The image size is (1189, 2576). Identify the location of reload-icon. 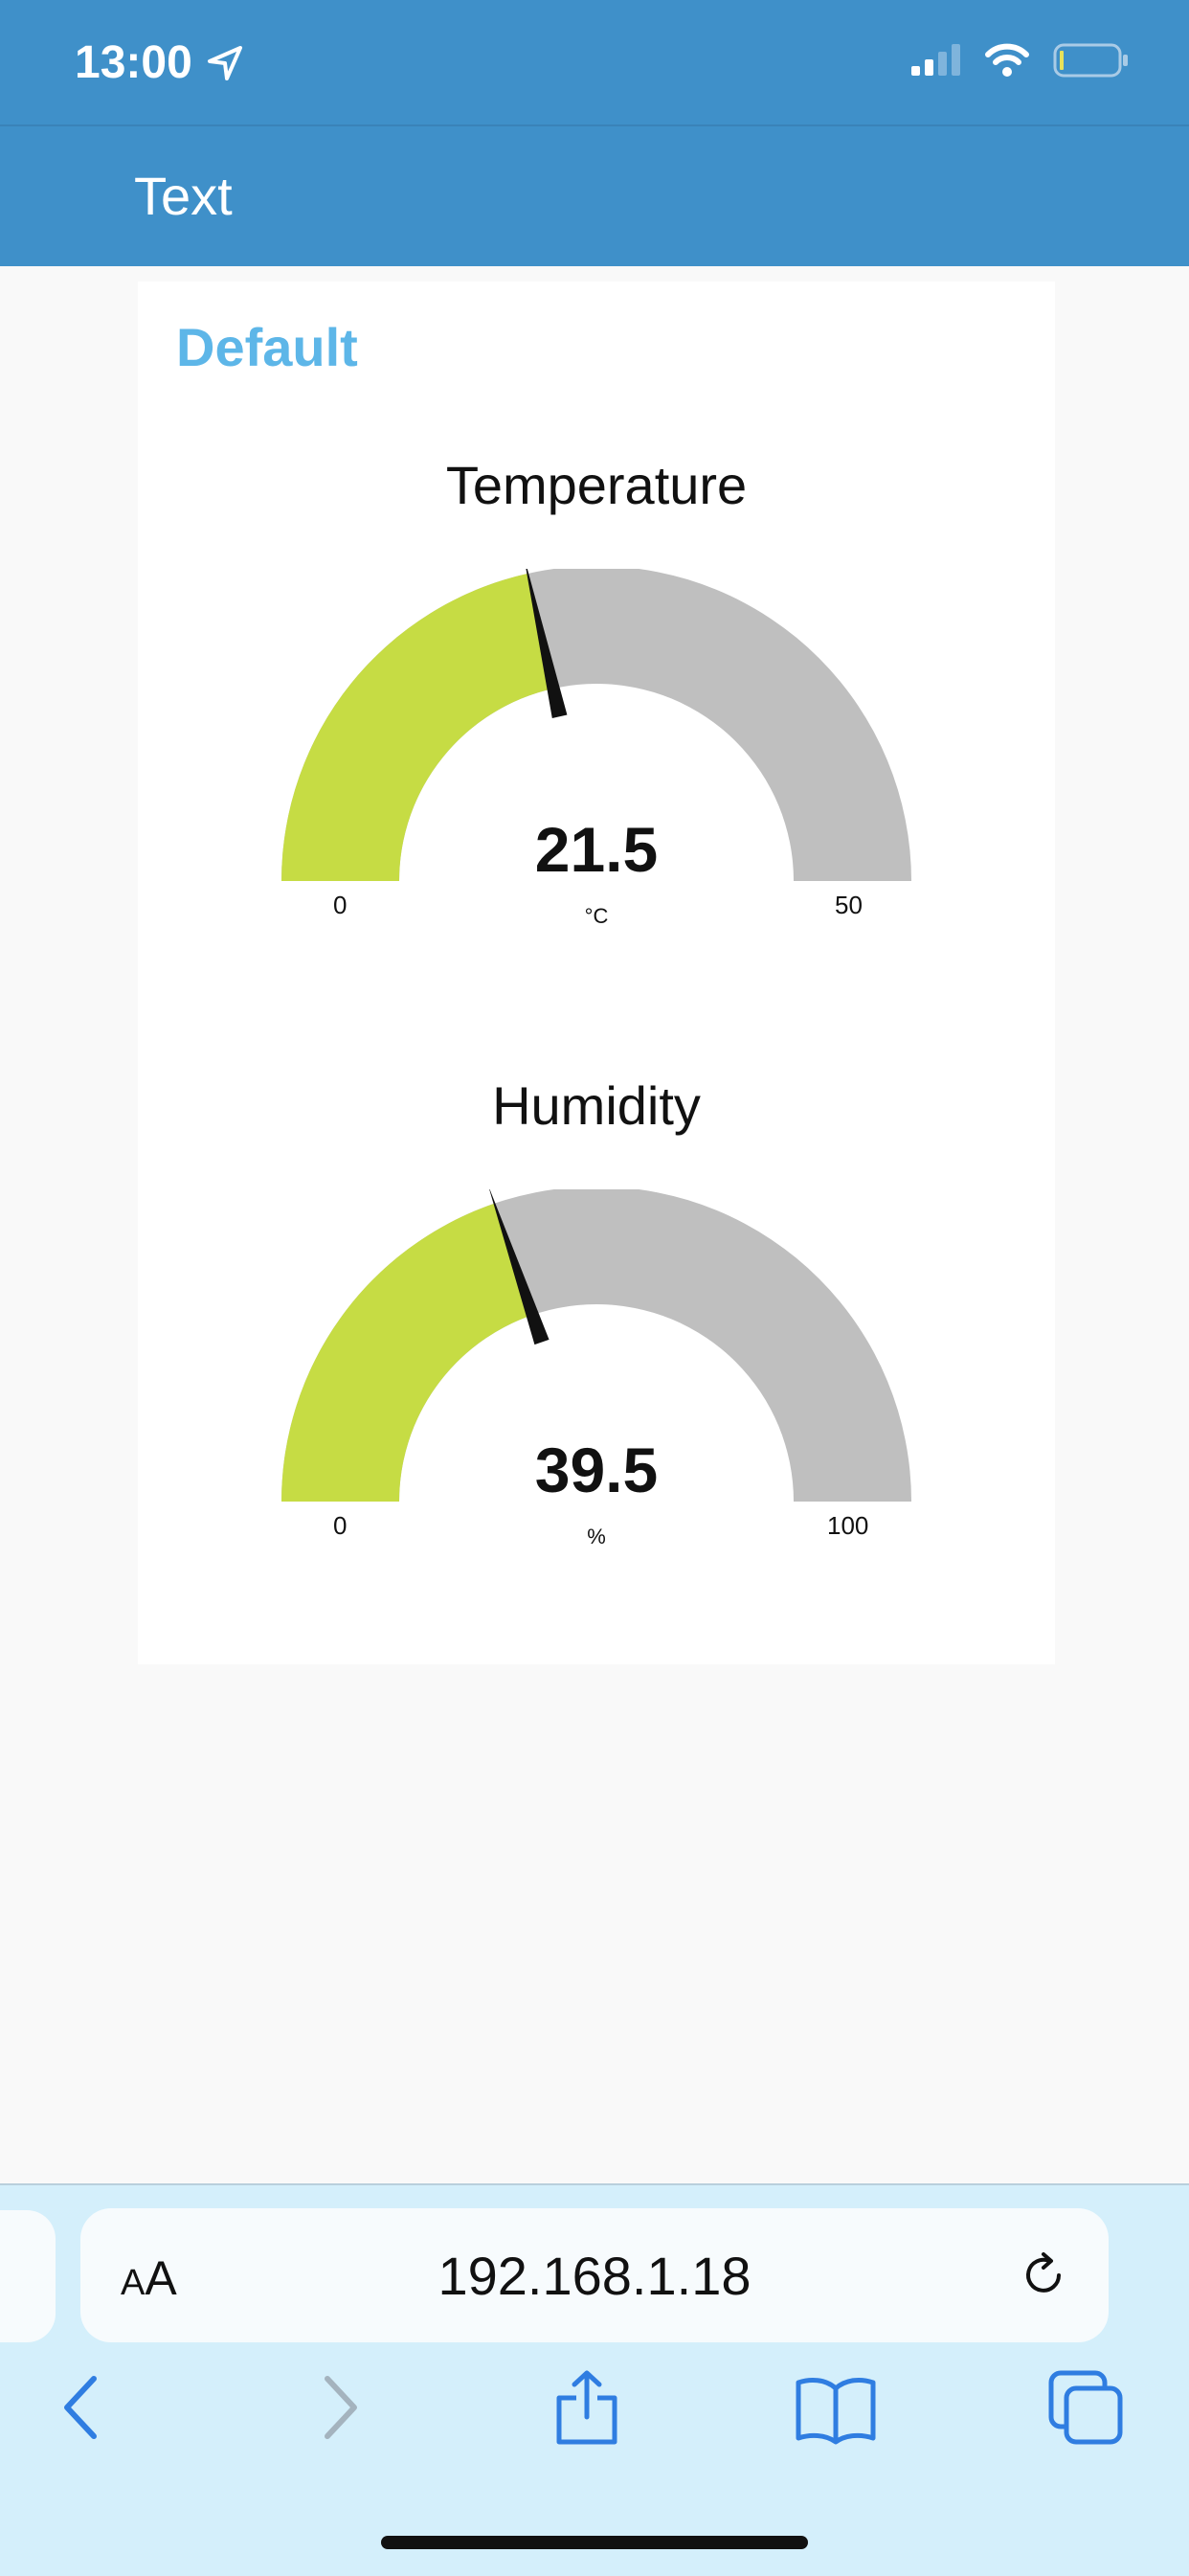
(1043, 2275).